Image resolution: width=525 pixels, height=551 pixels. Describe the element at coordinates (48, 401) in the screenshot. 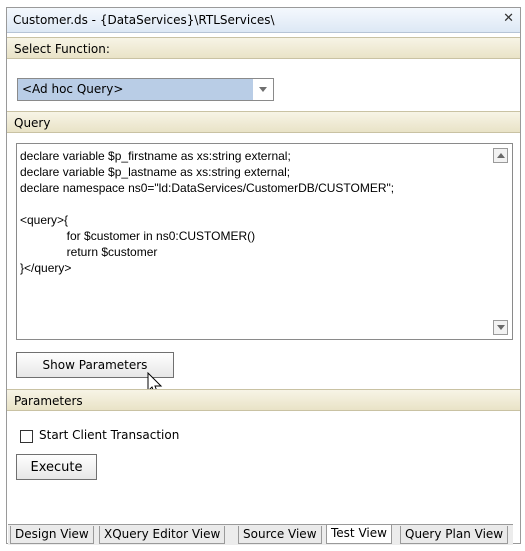

I see `parameters-label: Parameters` at that location.